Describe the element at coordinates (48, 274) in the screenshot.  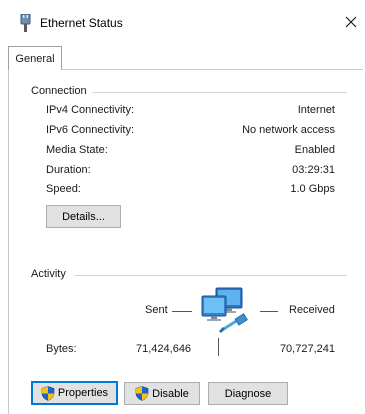
I see `activity-group-label: Activity` at that location.